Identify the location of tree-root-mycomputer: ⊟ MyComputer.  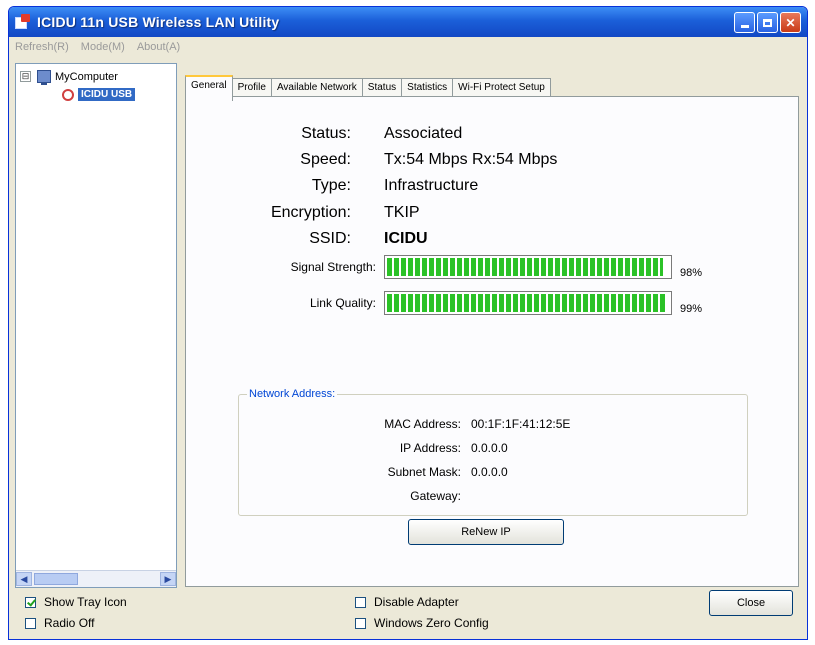
(69, 77).